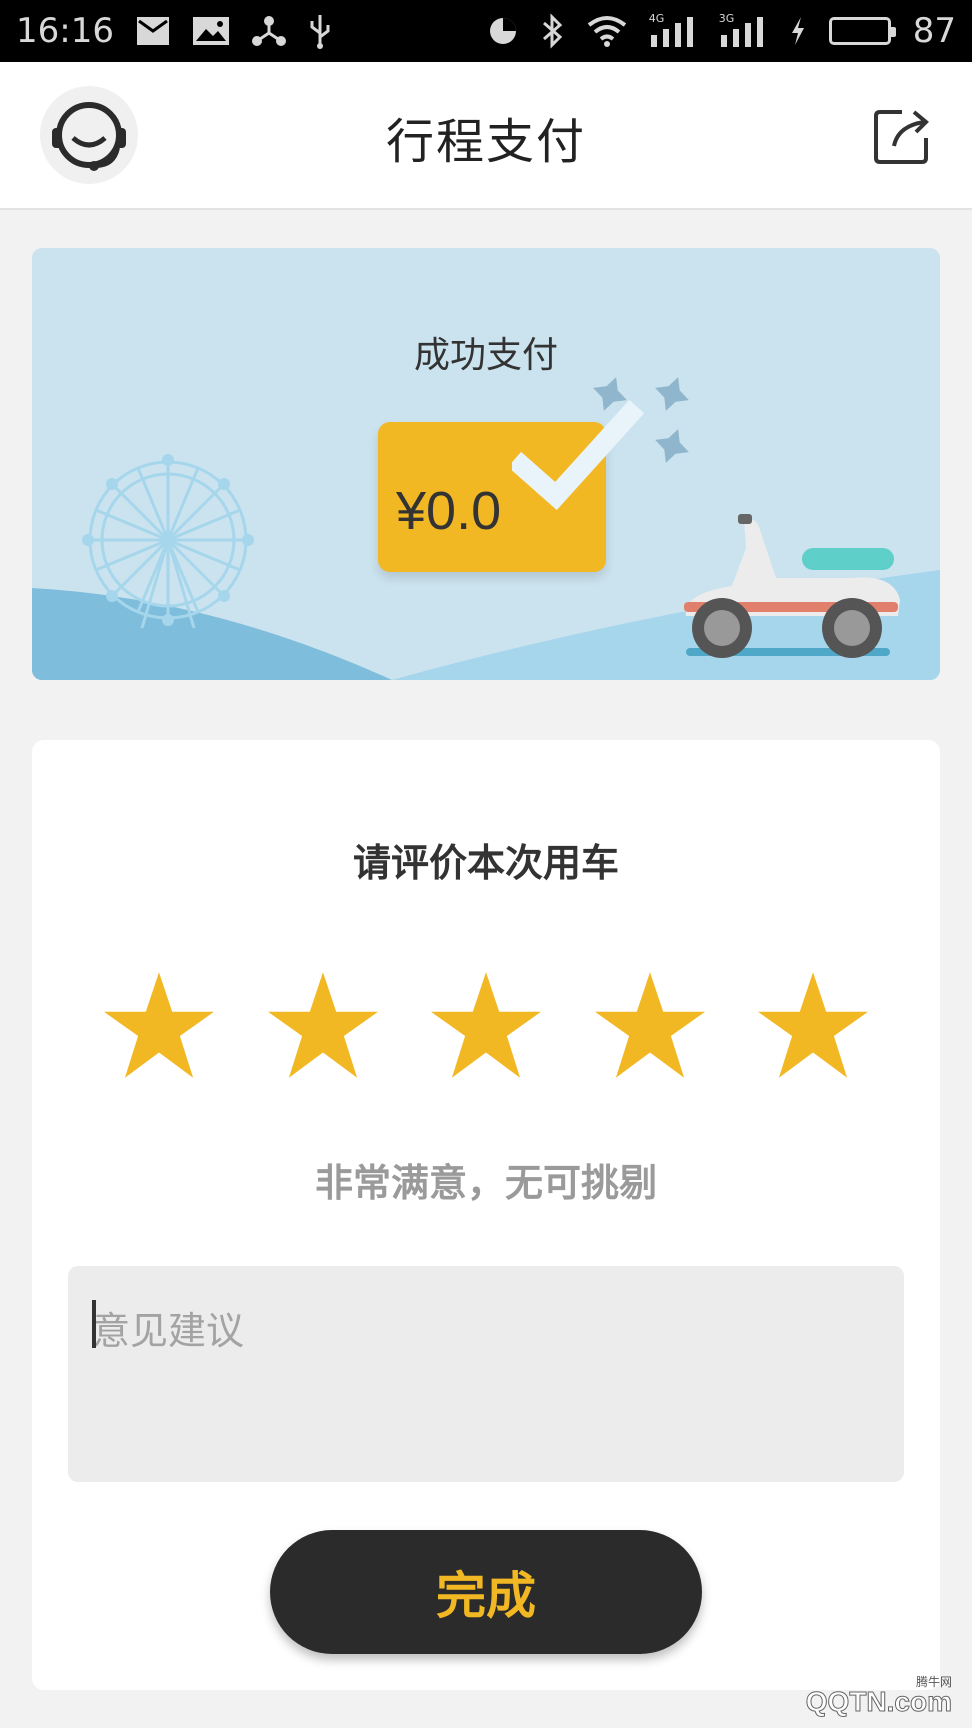 This screenshot has width=972, height=1728. What do you see at coordinates (268, 31) in the screenshot?
I see `share-network-icon` at bounding box center [268, 31].